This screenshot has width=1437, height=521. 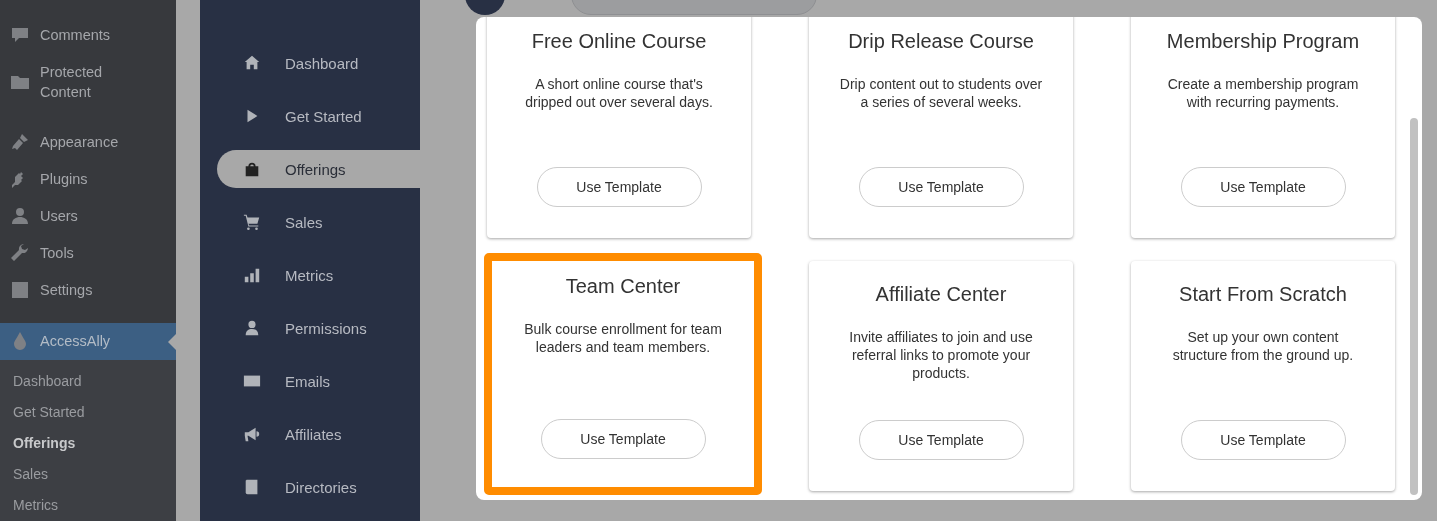 I want to click on card-description: Bulk course enrollment for team leaders and team members., so click(x=623, y=338).